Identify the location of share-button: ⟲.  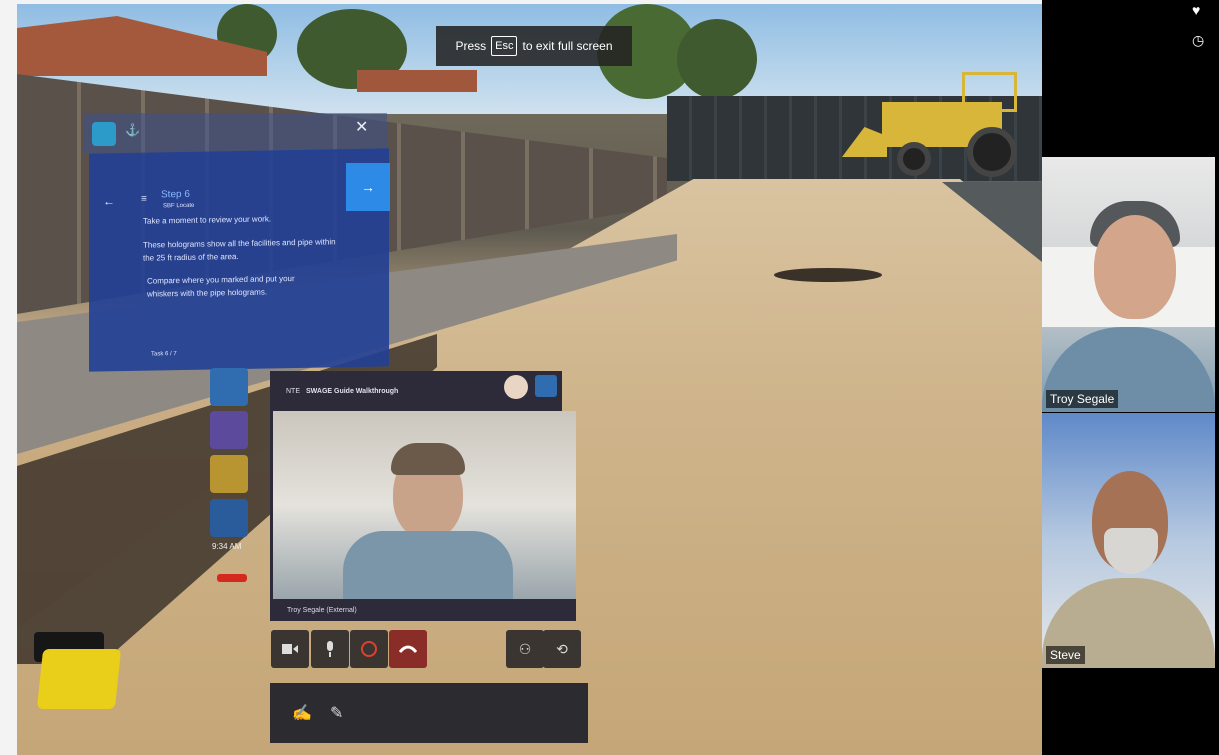
(562, 649).